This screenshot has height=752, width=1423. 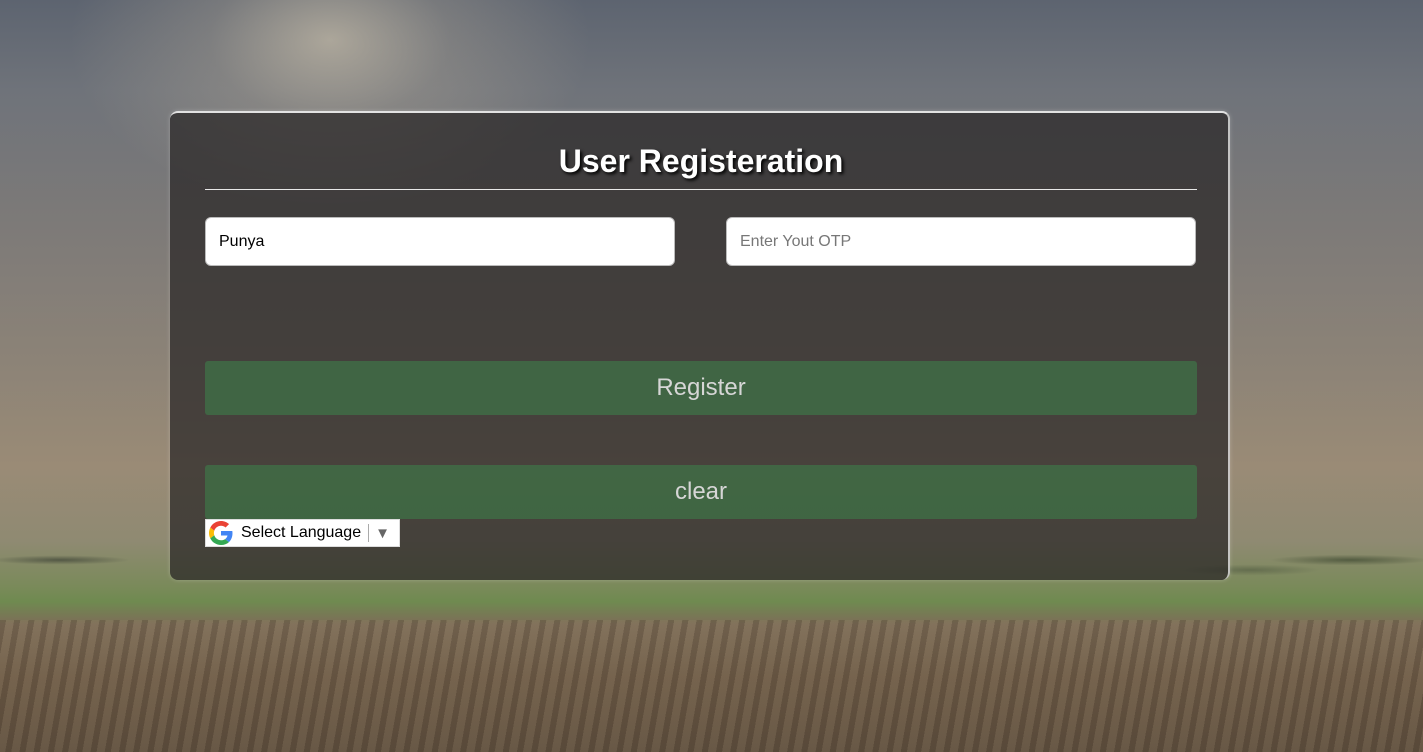 What do you see at coordinates (440, 241) in the screenshot?
I see `name-input` at bounding box center [440, 241].